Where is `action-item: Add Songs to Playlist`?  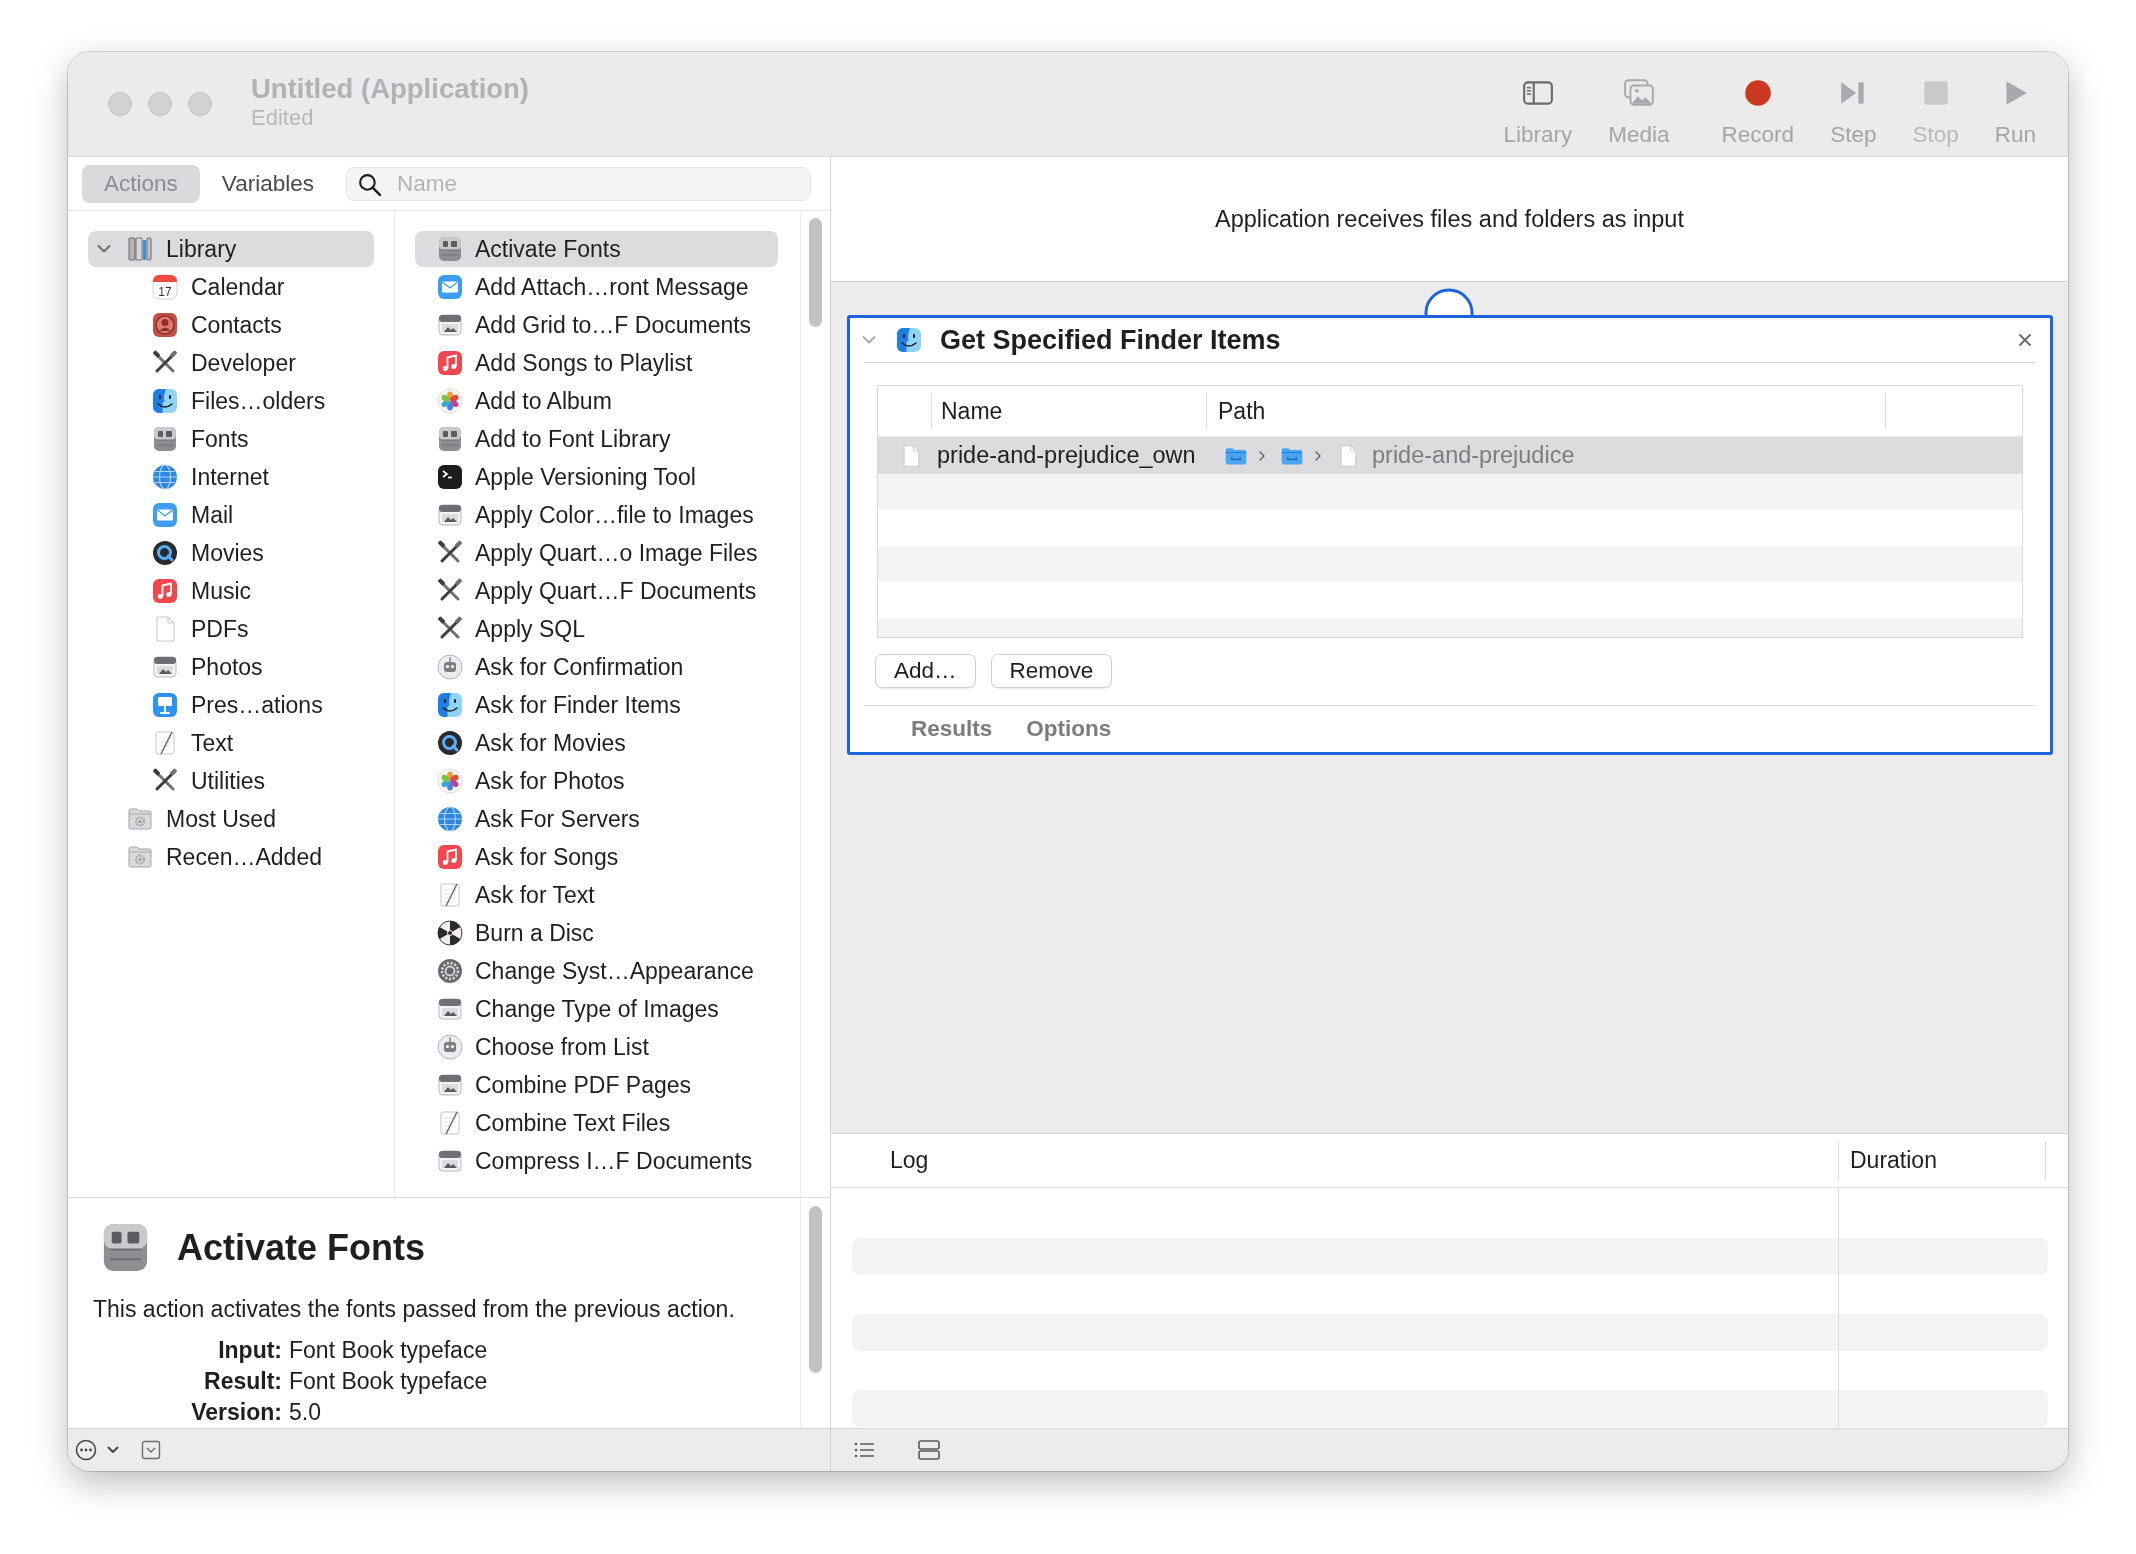
action-item: Add Songs to Playlist is located at coordinates (596, 363).